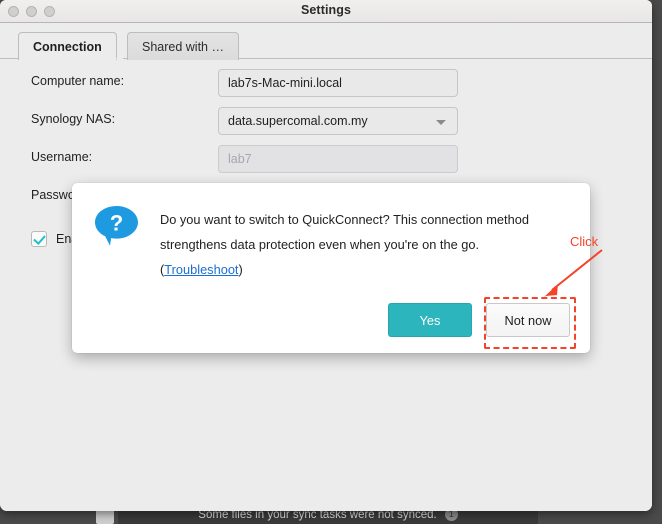  What do you see at coordinates (73, 119) in the screenshot?
I see `label-synology-nas: Synology NAS:` at bounding box center [73, 119].